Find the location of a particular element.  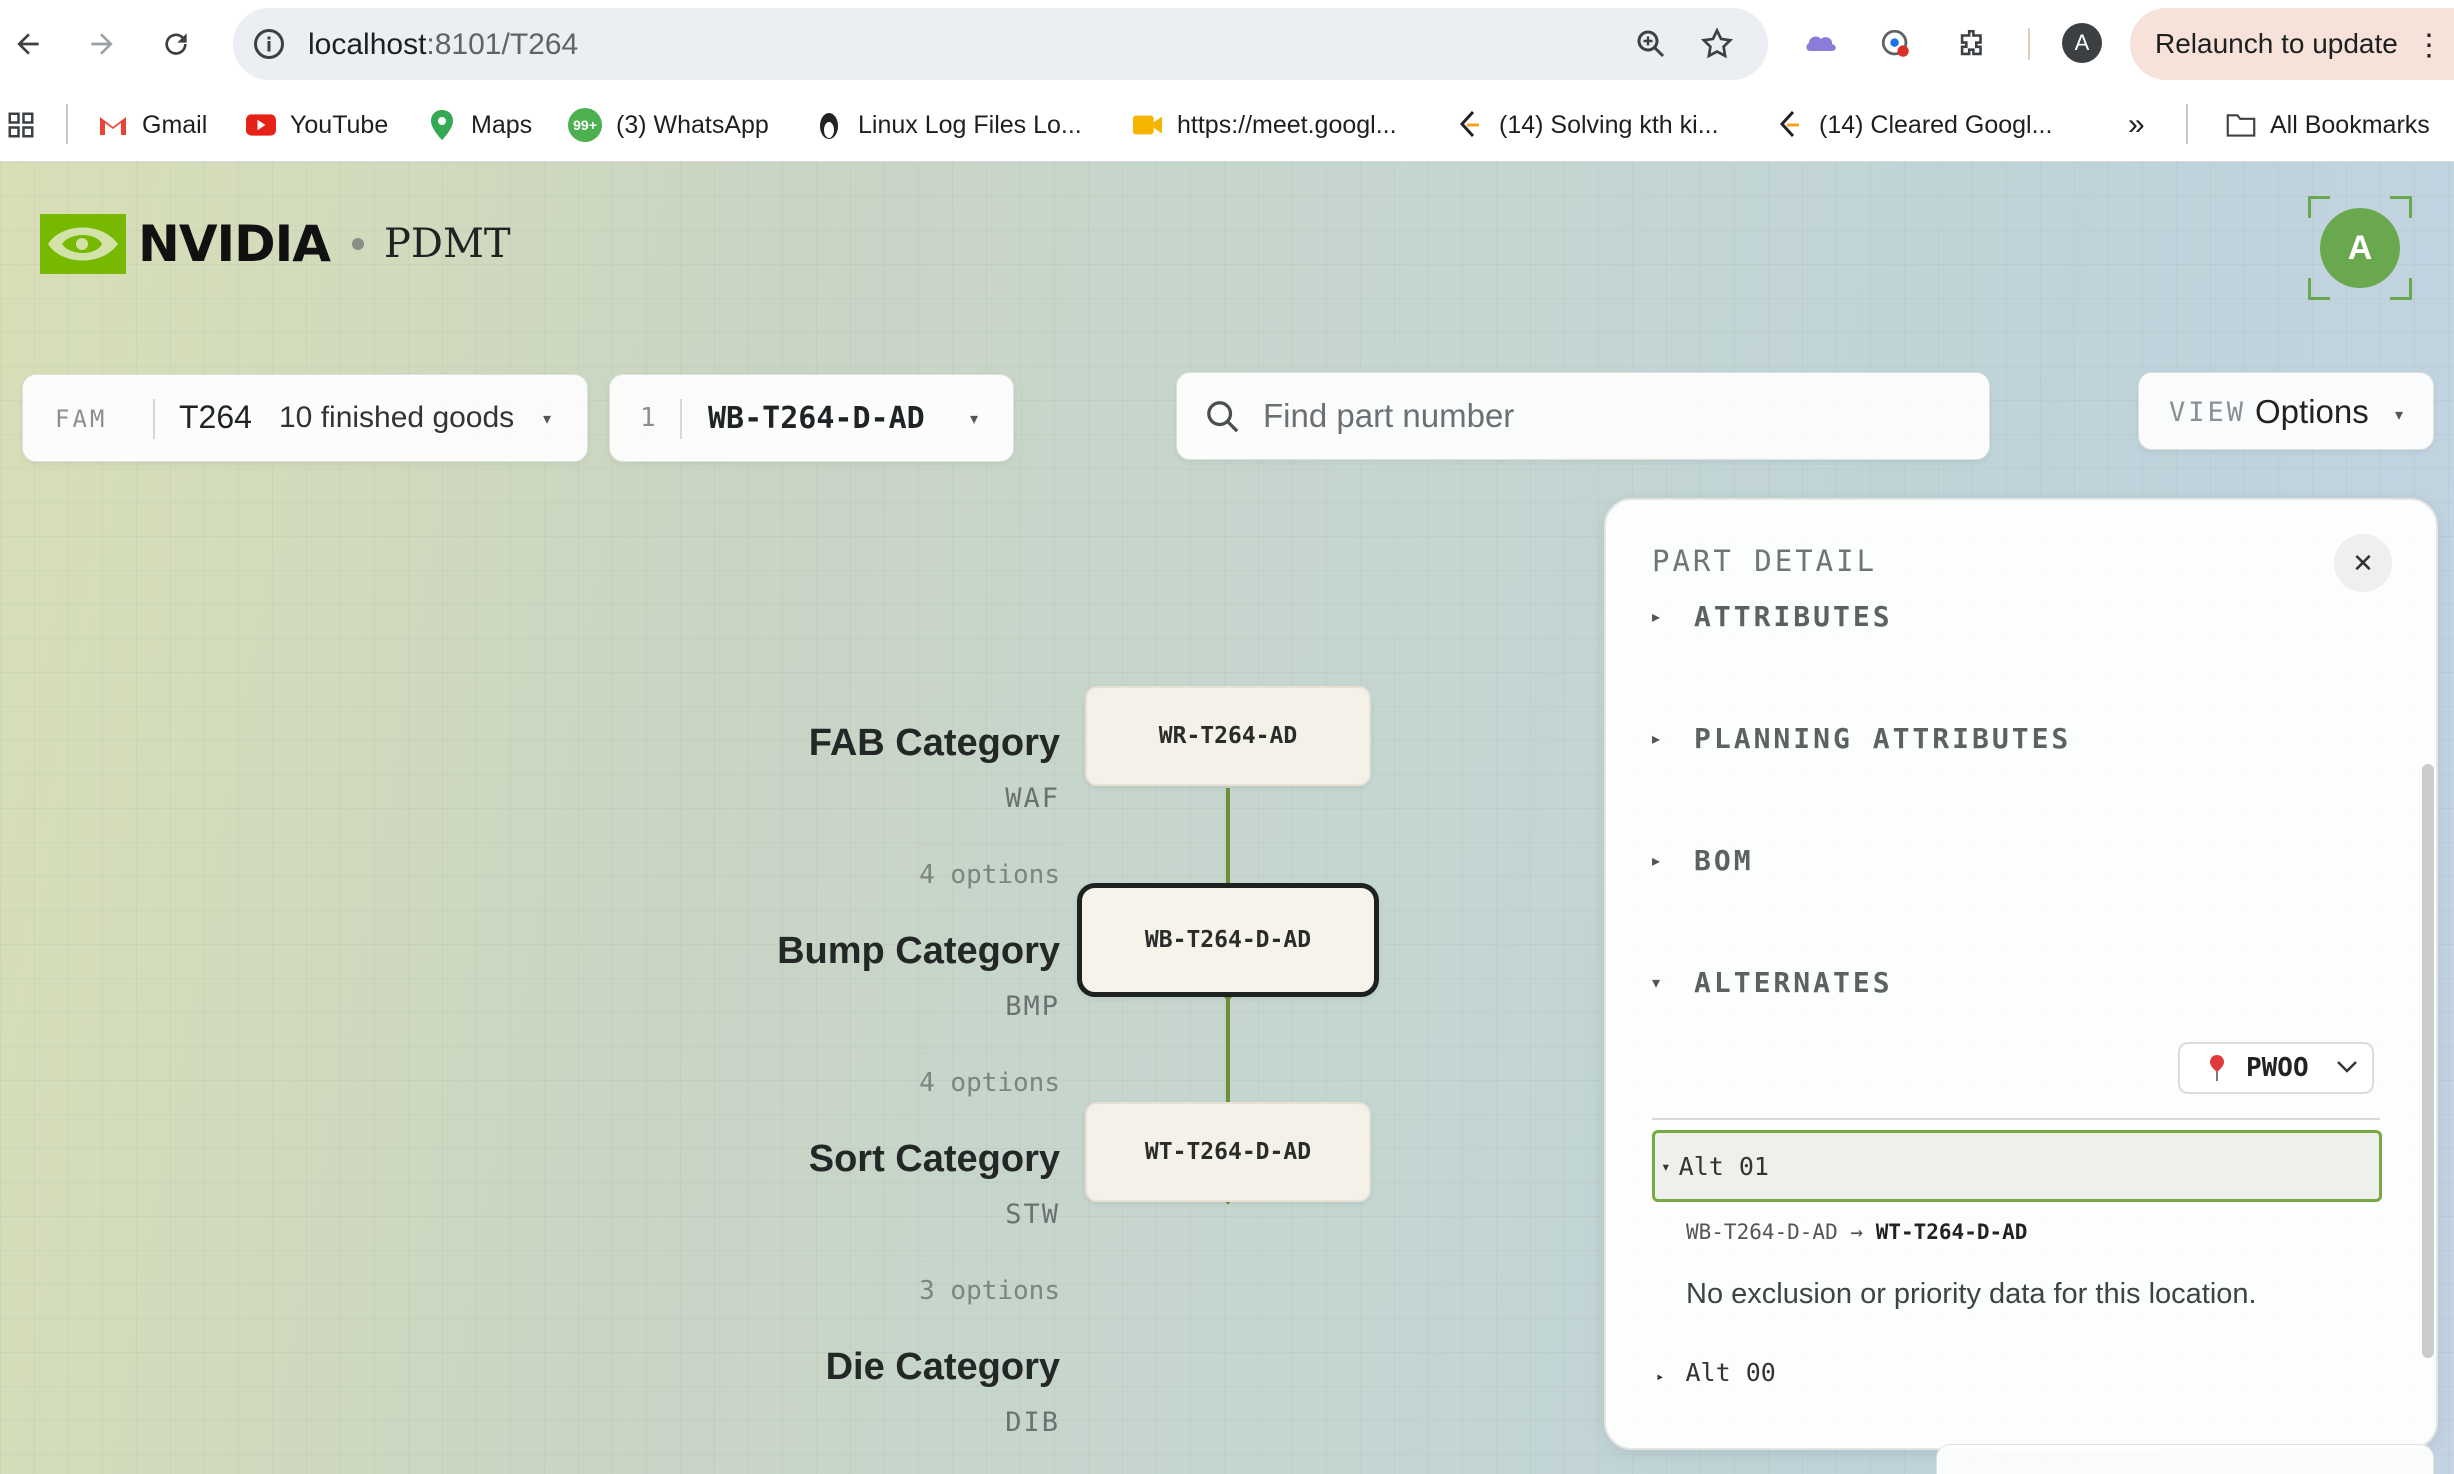

youtube-icon is located at coordinates (261, 125).